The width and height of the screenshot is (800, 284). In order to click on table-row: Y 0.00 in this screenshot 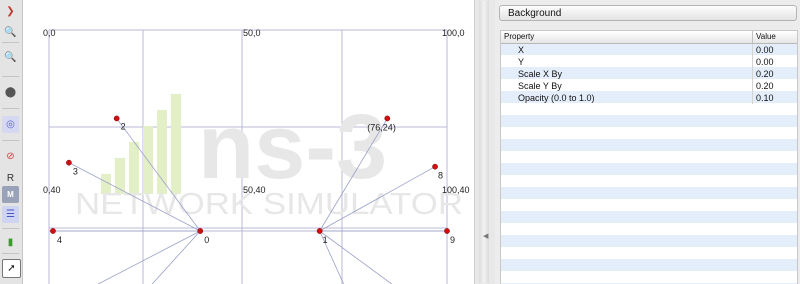, I will do `click(649, 62)`.